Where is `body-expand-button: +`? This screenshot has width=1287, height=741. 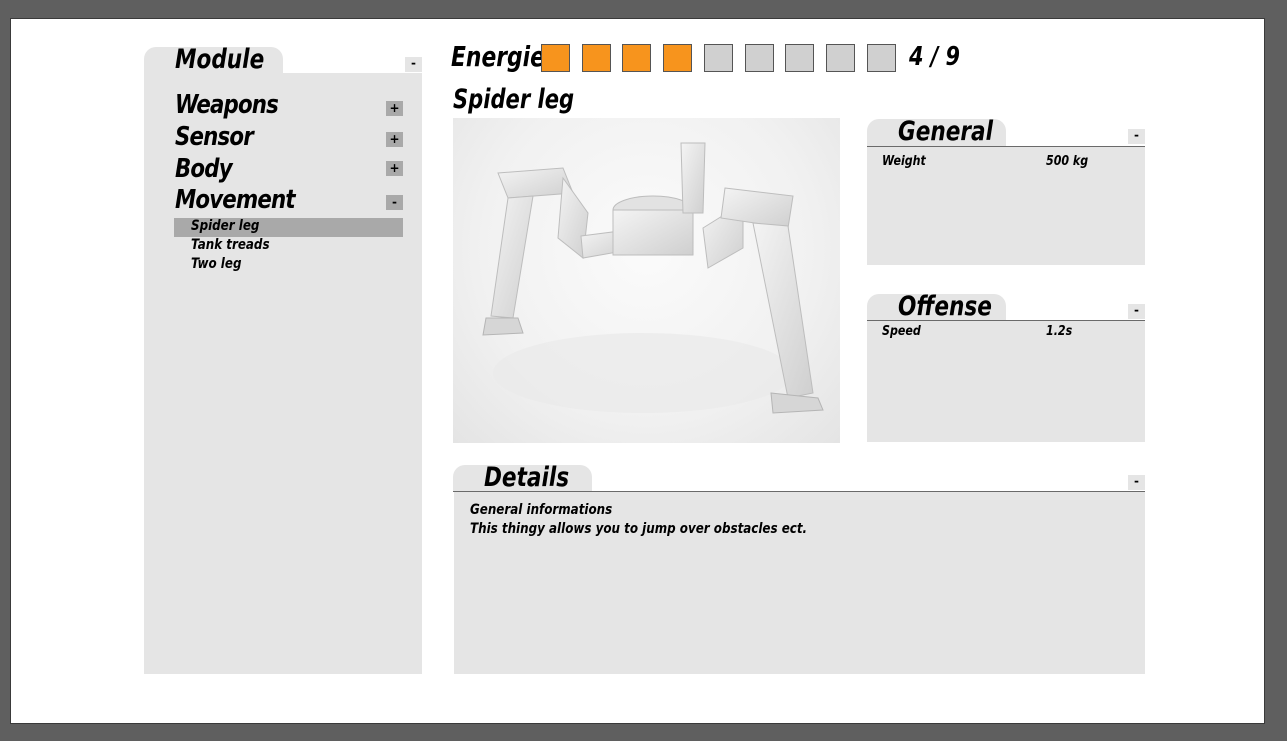
body-expand-button: + is located at coordinates (394, 168).